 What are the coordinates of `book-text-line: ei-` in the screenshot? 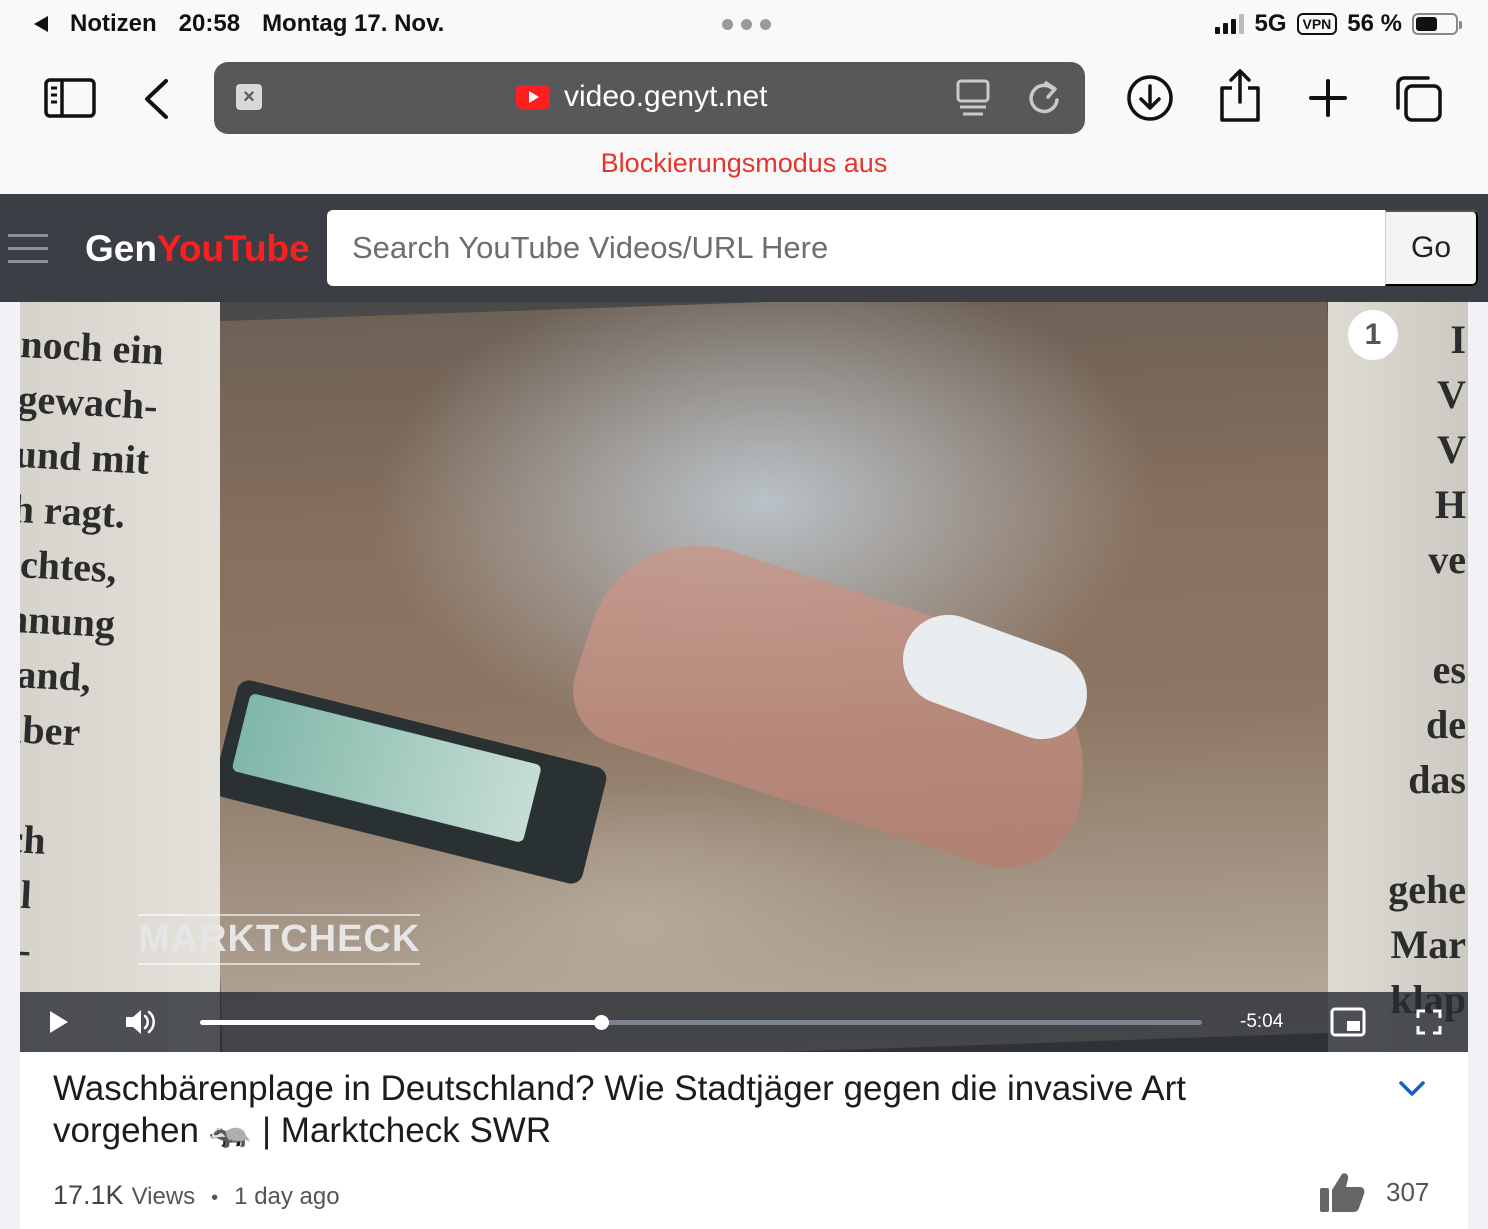 It's located at (26, 949).